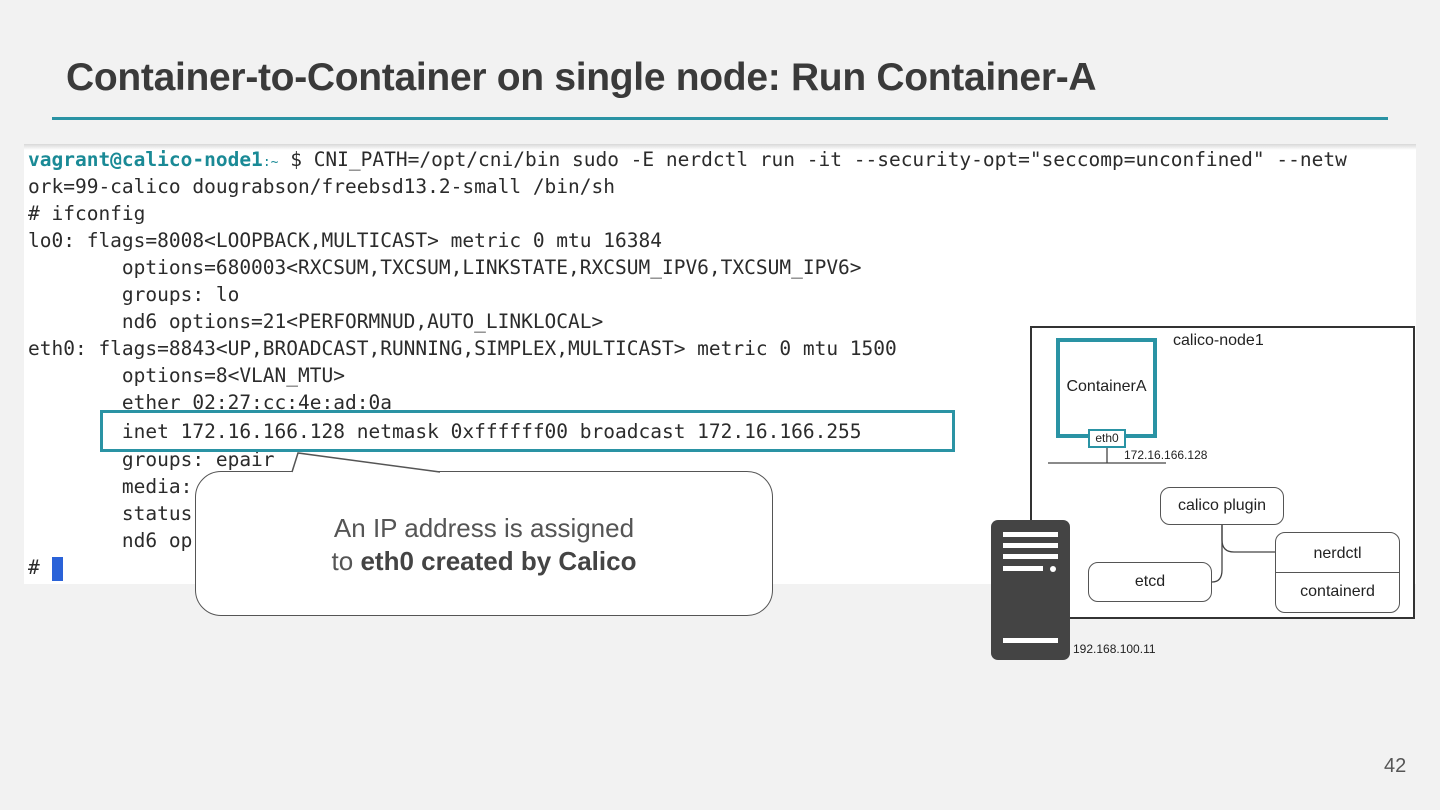 The width and height of the screenshot is (1440, 810). What do you see at coordinates (1222, 506) in the screenshot?
I see `calico-plugin-box: calico plugin` at bounding box center [1222, 506].